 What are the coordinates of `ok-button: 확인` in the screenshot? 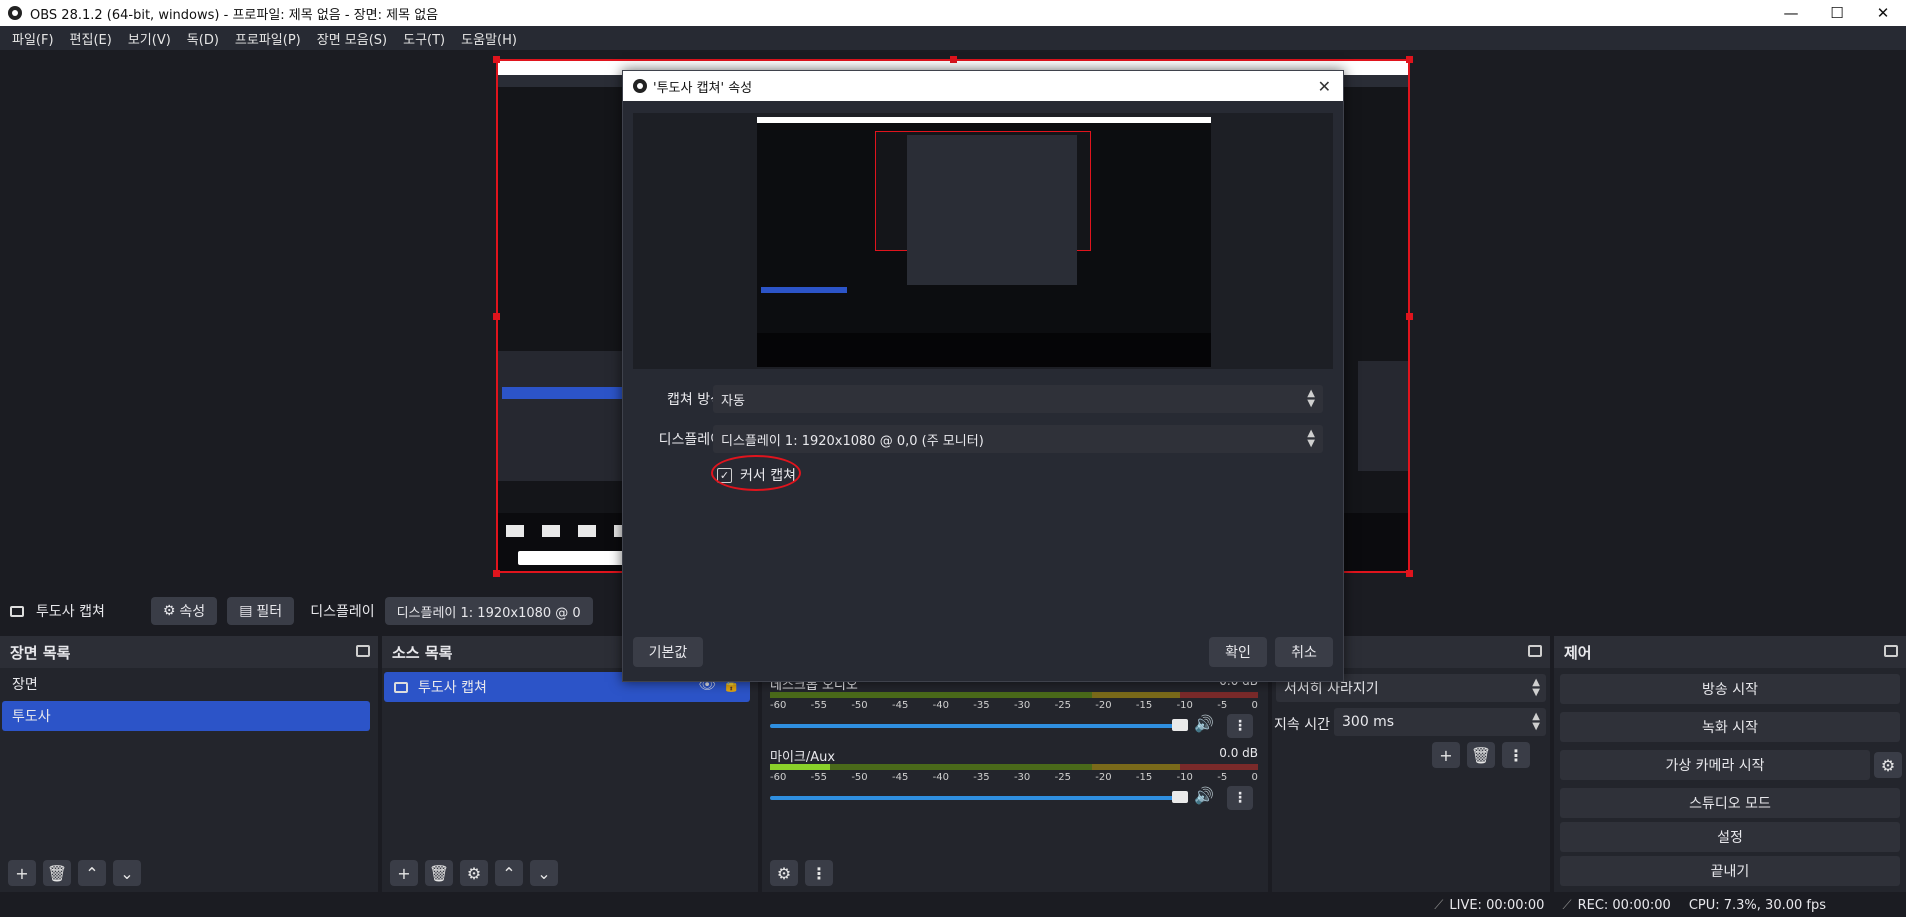 It's located at (1238, 652).